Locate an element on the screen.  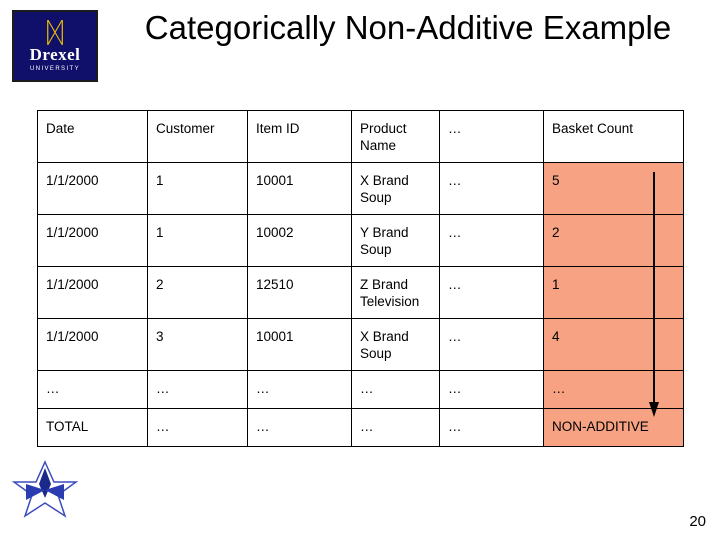
cell-basket-count: 1 is located at coordinates (613, 292).